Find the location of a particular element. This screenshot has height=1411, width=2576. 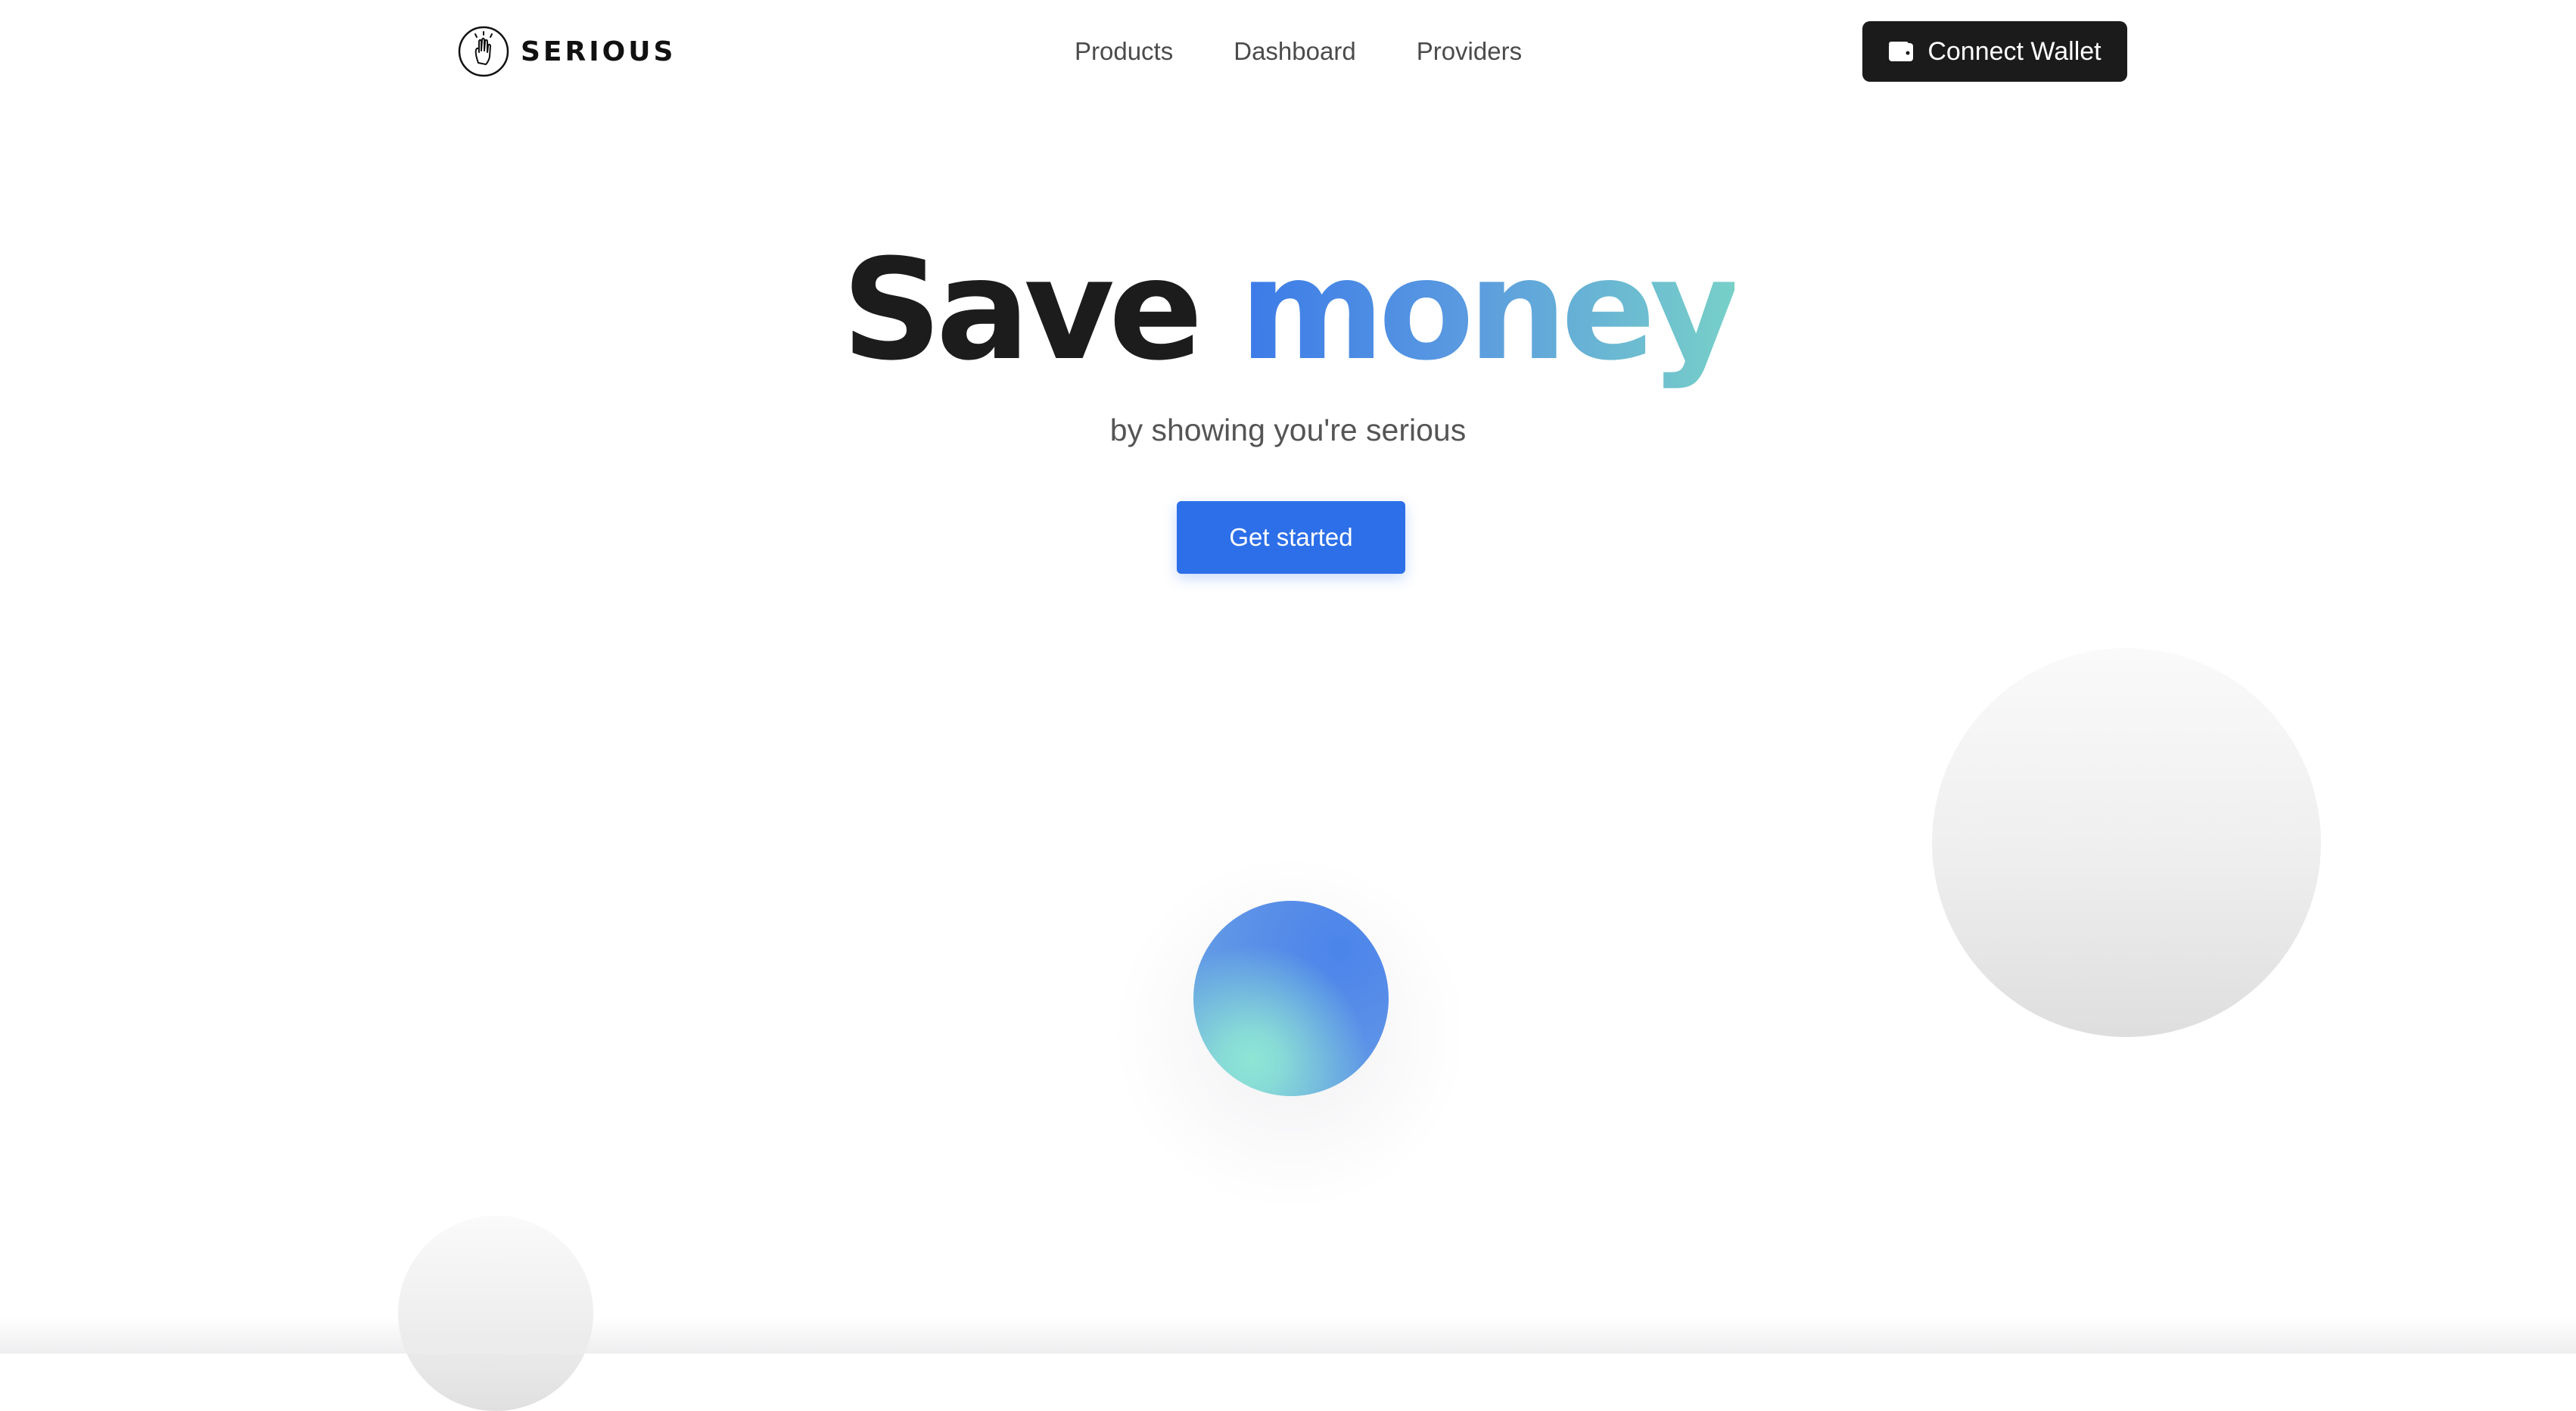

wallet-icon is located at coordinates (1901, 51).